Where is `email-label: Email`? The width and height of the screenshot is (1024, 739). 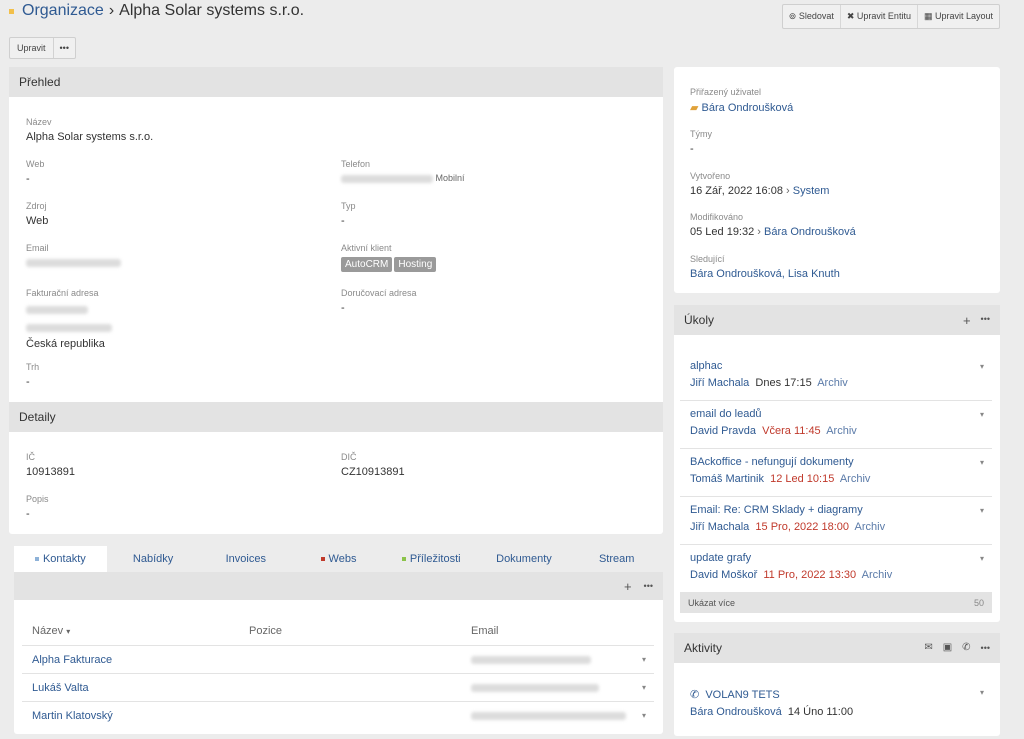
email-label: Email is located at coordinates (37, 248).